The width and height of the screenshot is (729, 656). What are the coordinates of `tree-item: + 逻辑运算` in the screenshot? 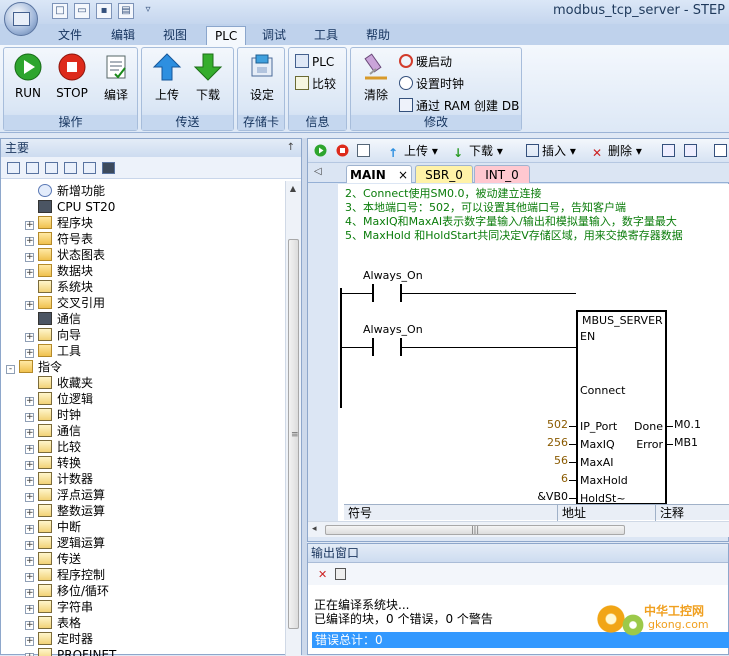 It's located at (65, 543).